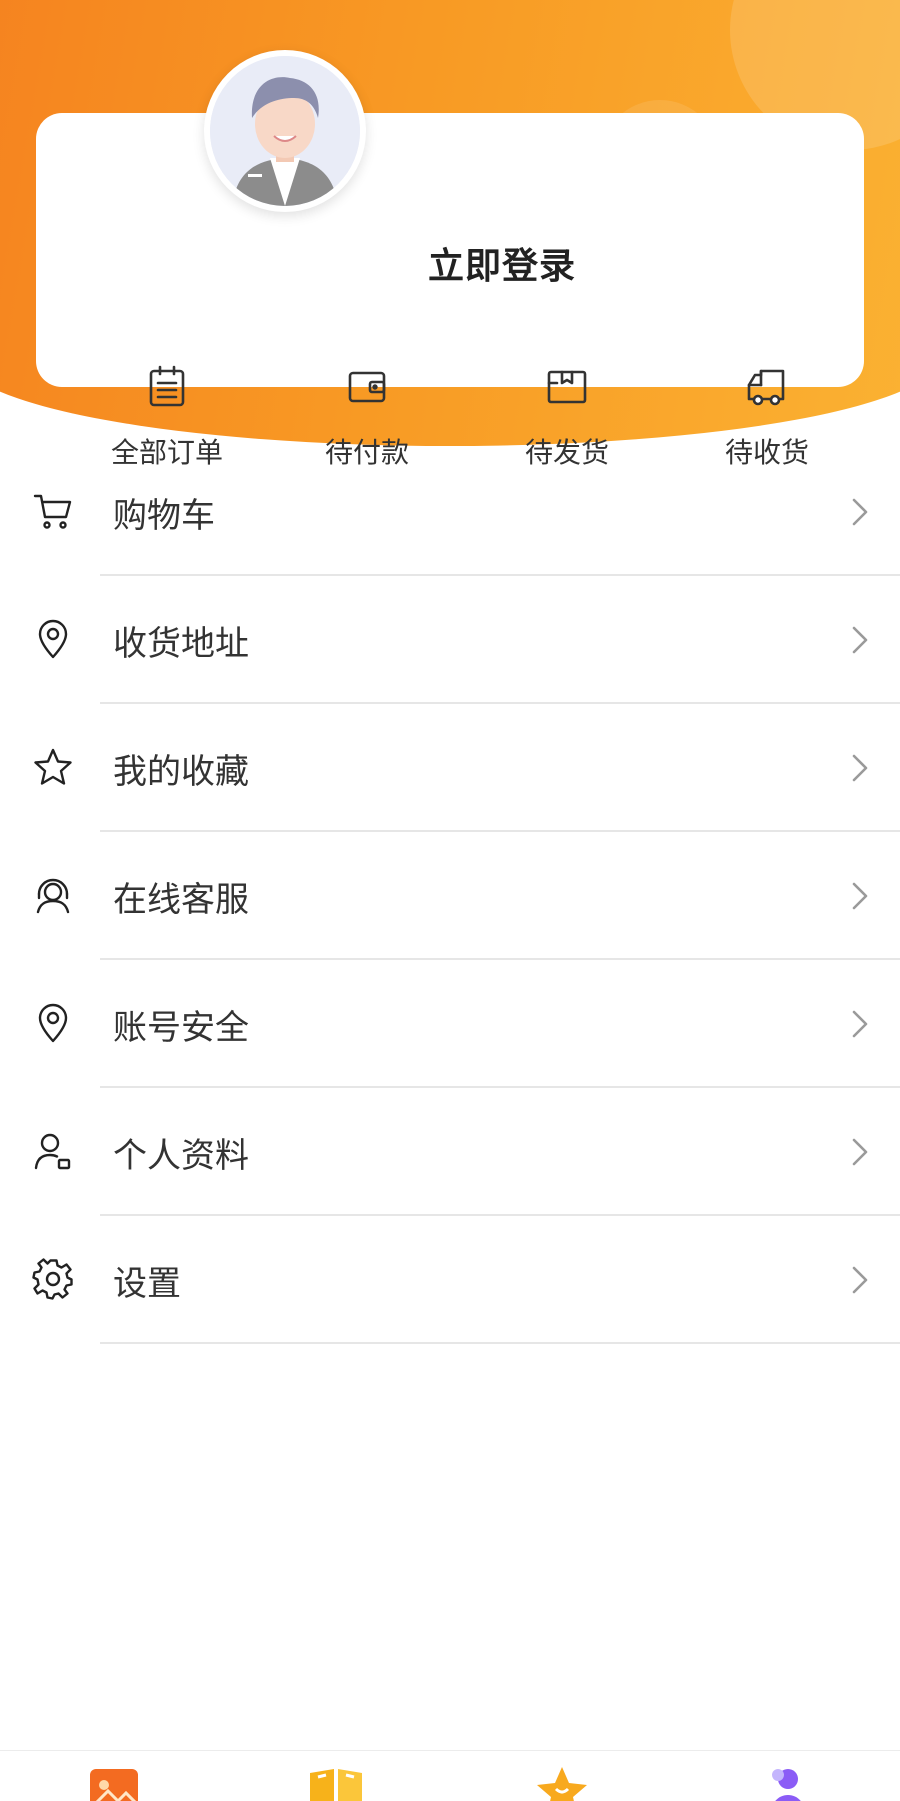  Describe the element at coordinates (567, 387) in the screenshot. I see `package-icon` at that location.